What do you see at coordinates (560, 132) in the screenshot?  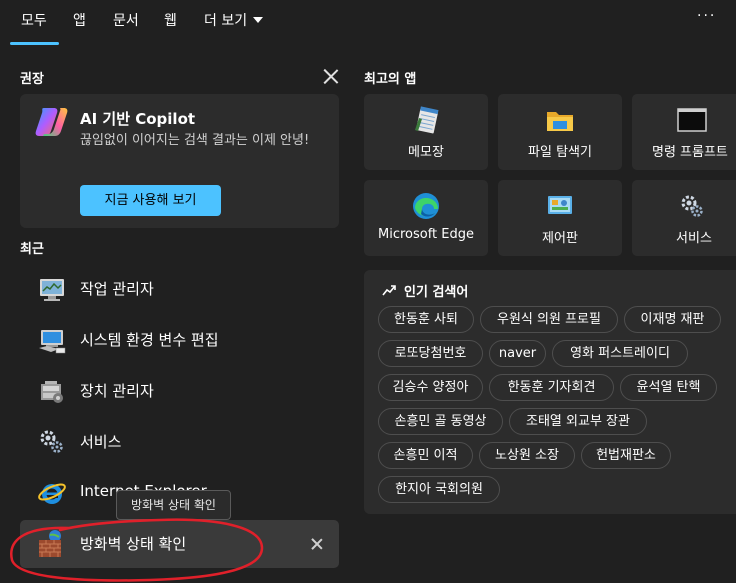 I see `app-tile-file-explorer: 파일 탐색기` at bounding box center [560, 132].